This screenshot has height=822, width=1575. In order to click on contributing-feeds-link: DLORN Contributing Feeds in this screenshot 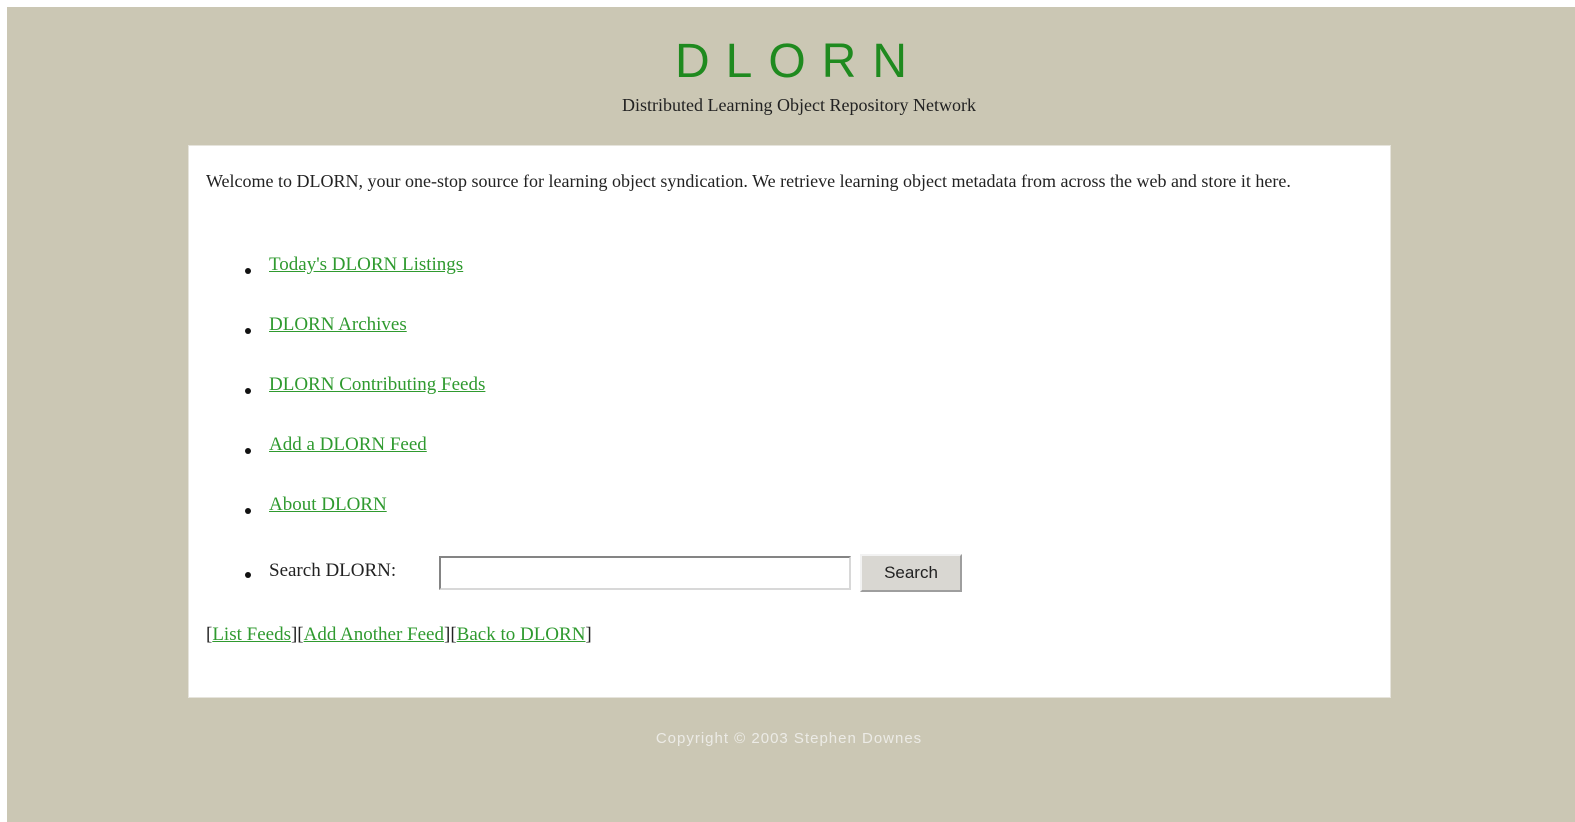, I will do `click(377, 385)`.